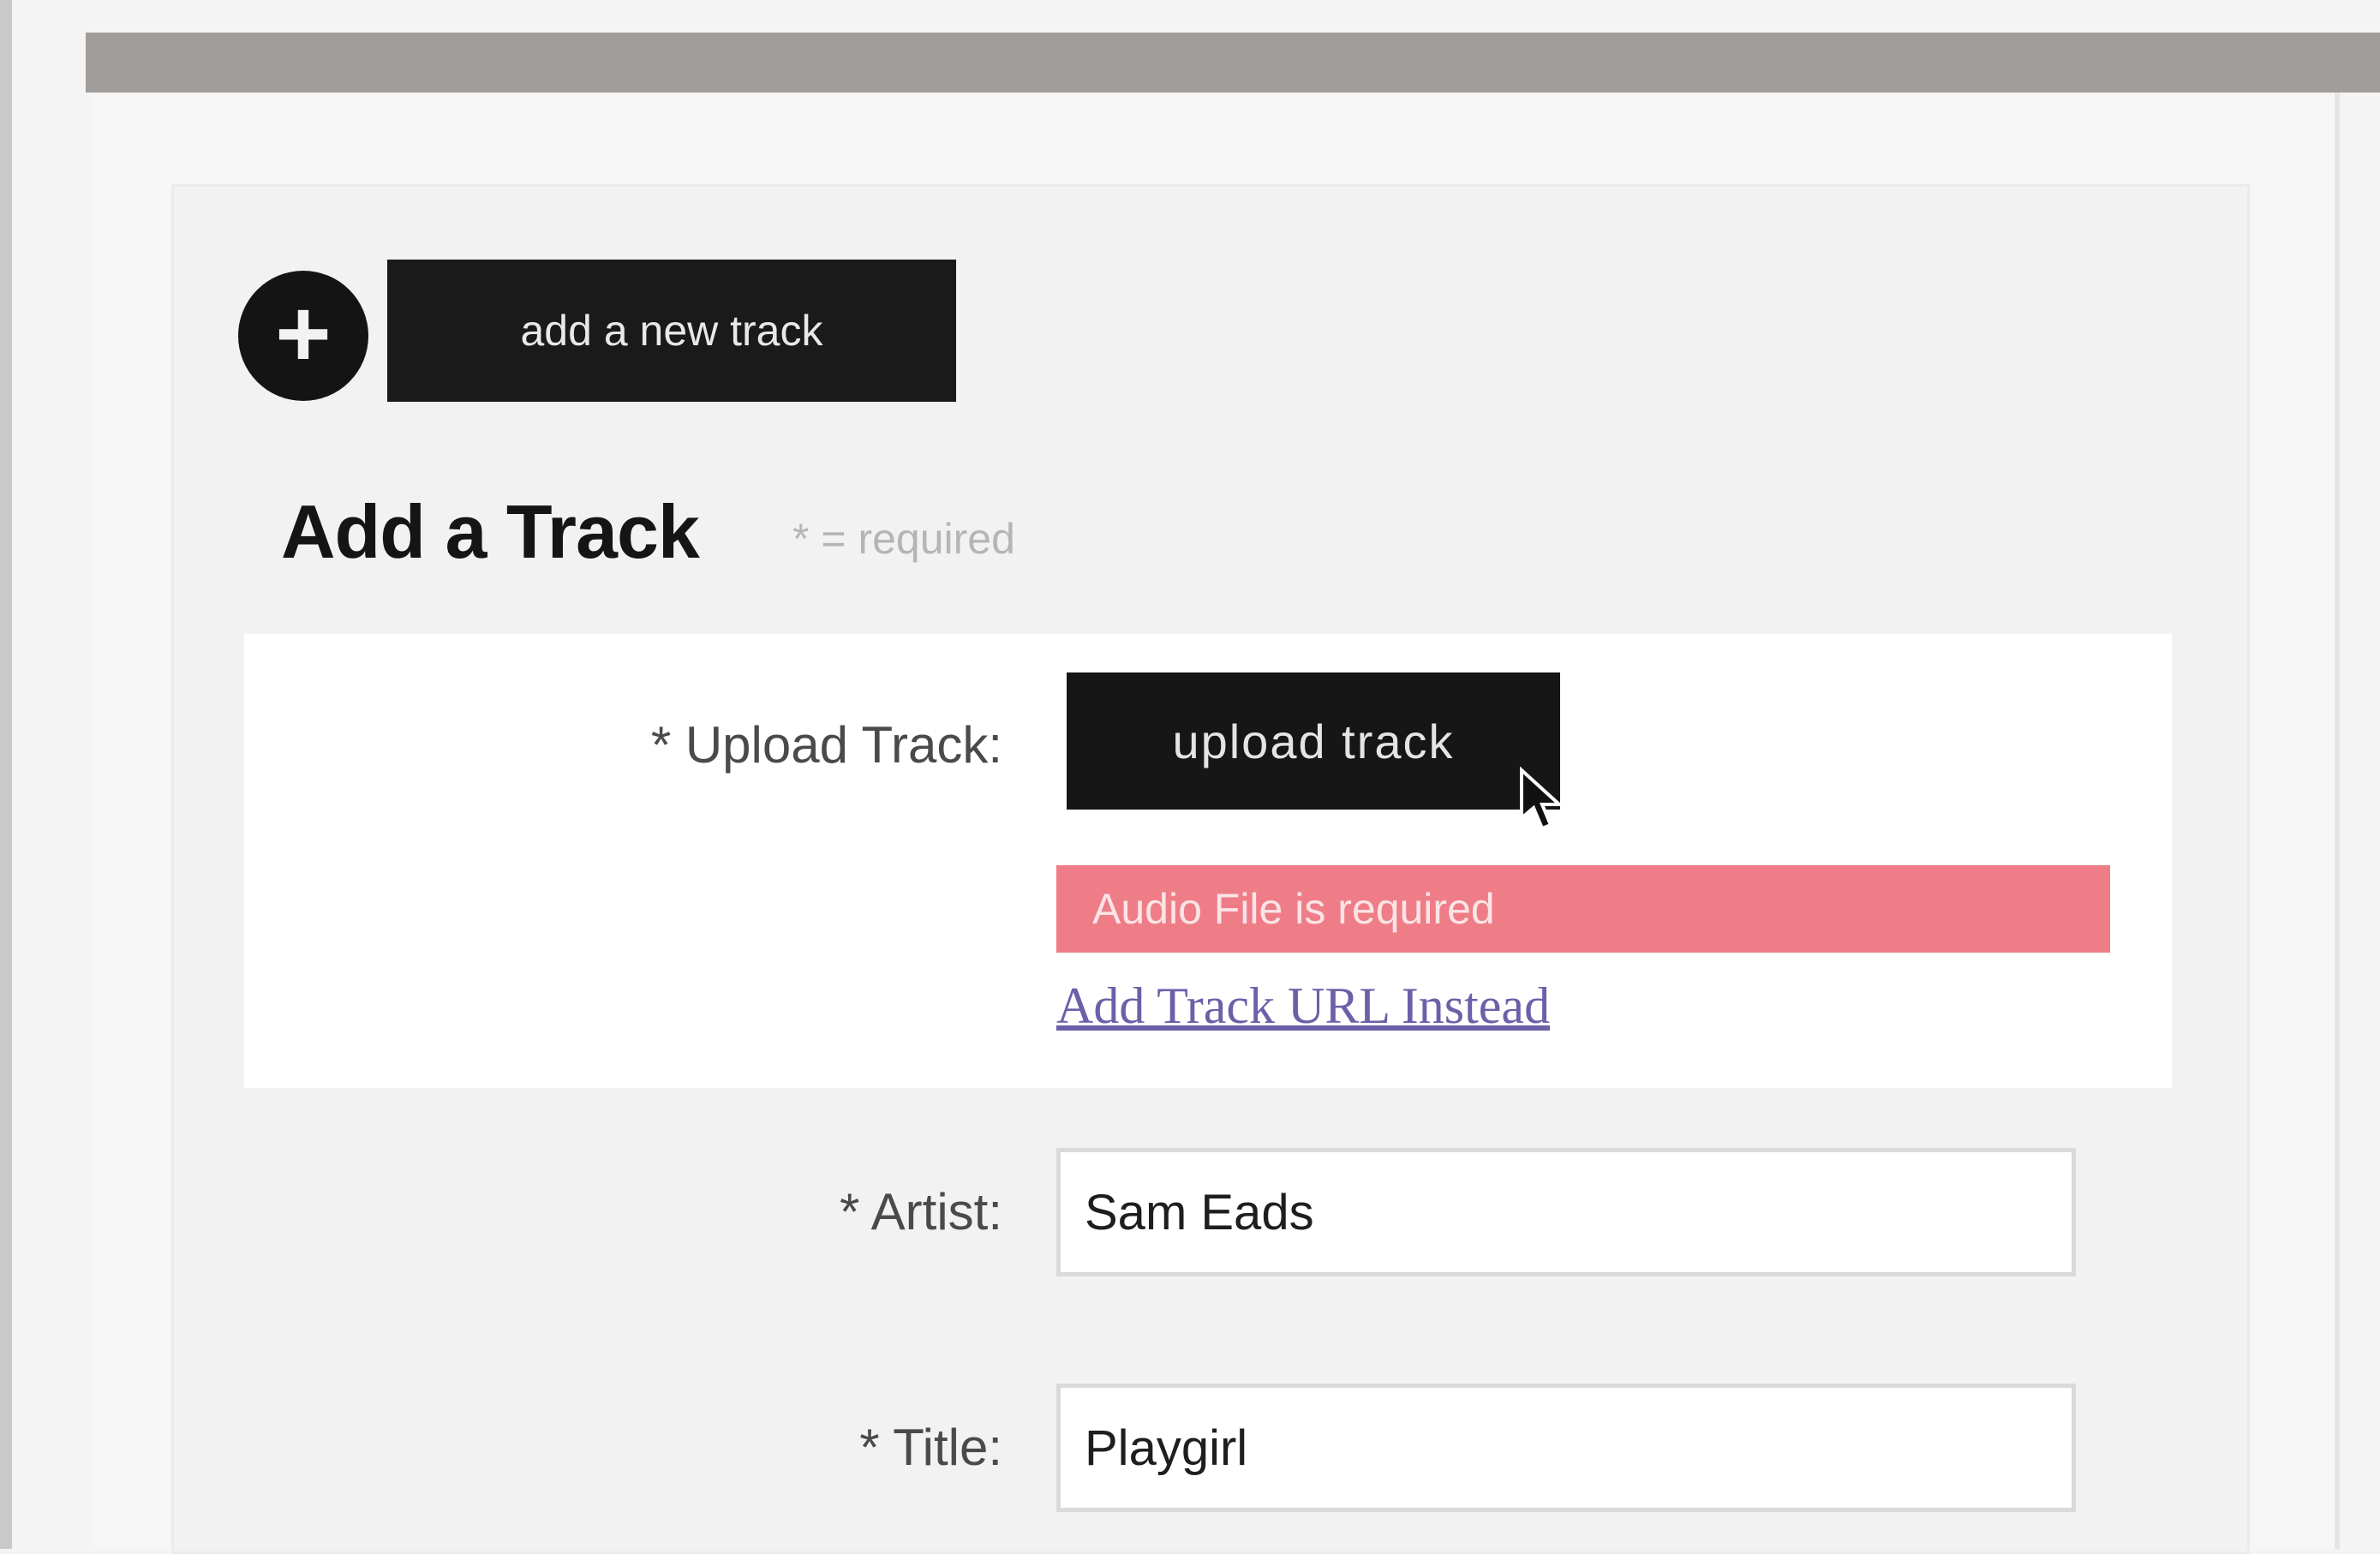 The image size is (2380, 1554). I want to click on upload-track-button: upload track, so click(1313, 741).